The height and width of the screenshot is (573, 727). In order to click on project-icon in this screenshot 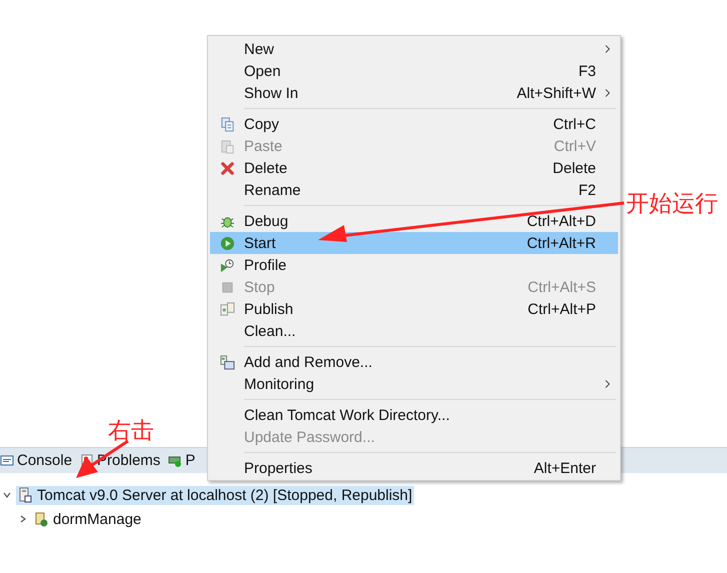, I will do `click(41, 519)`.